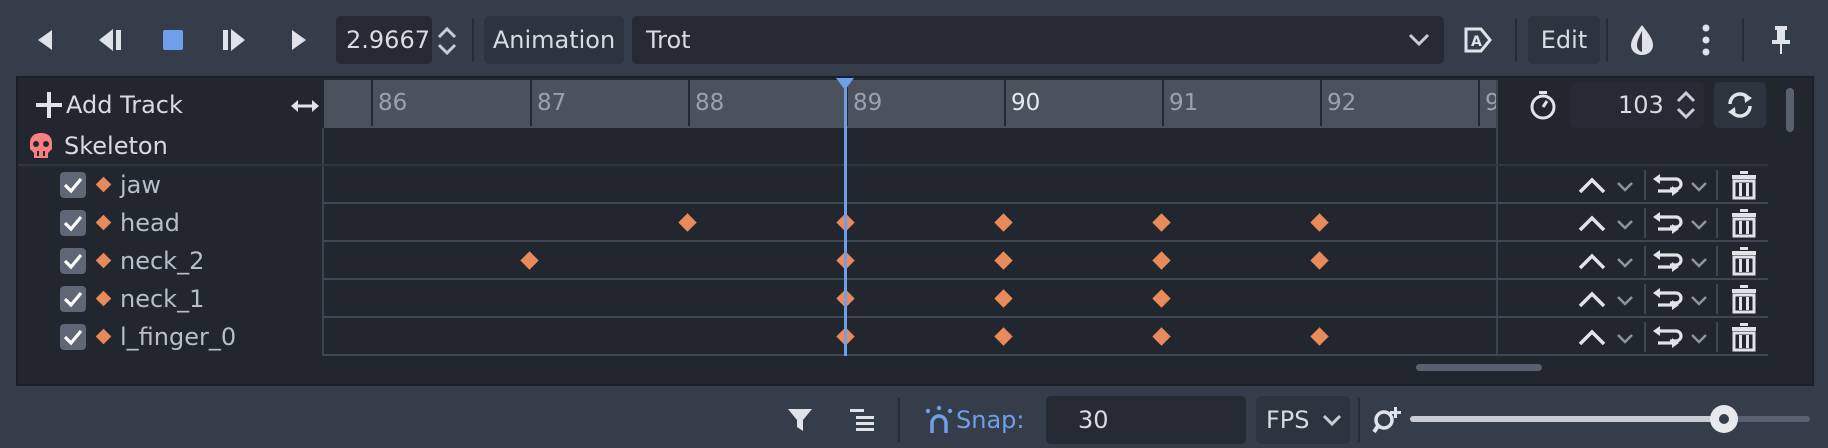 The width and height of the screenshot is (1828, 448). Describe the element at coordinates (668, 40) in the screenshot. I see `animation-name: Trot` at that location.